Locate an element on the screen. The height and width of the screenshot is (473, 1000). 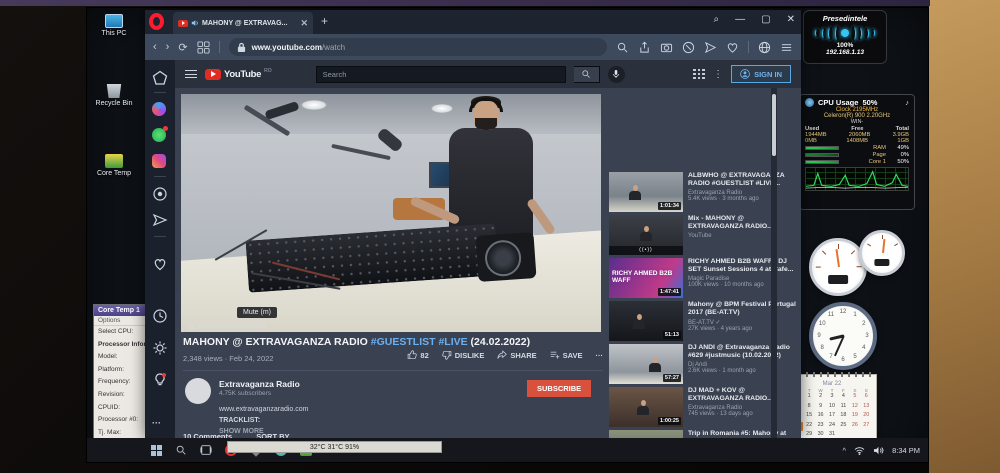
my-flow-icon is located at coordinates (710, 47).